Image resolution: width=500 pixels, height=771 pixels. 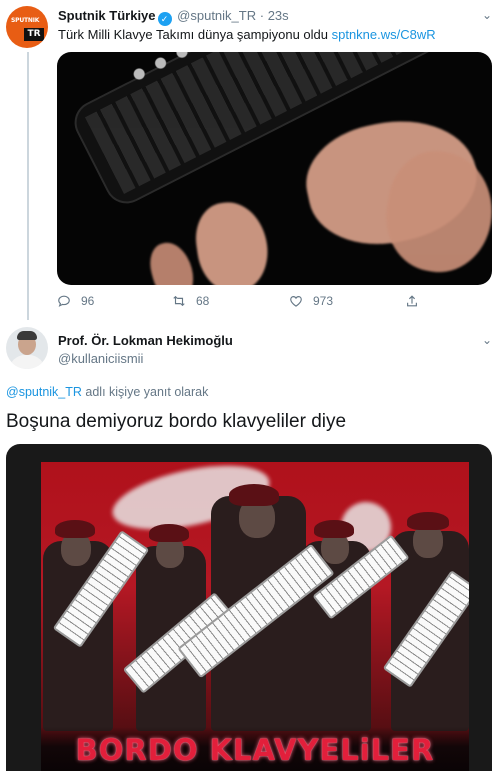 I want to click on share-button, so click(x=412, y=301).